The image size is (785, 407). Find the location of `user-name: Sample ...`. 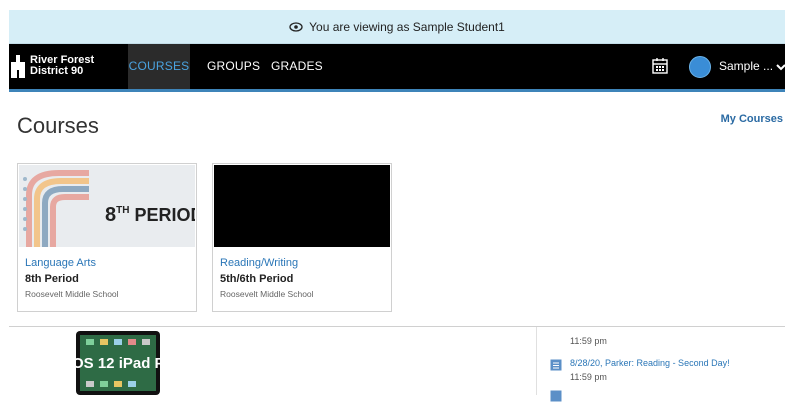

user-name: Sample ... is located at coordinates (746, 66).